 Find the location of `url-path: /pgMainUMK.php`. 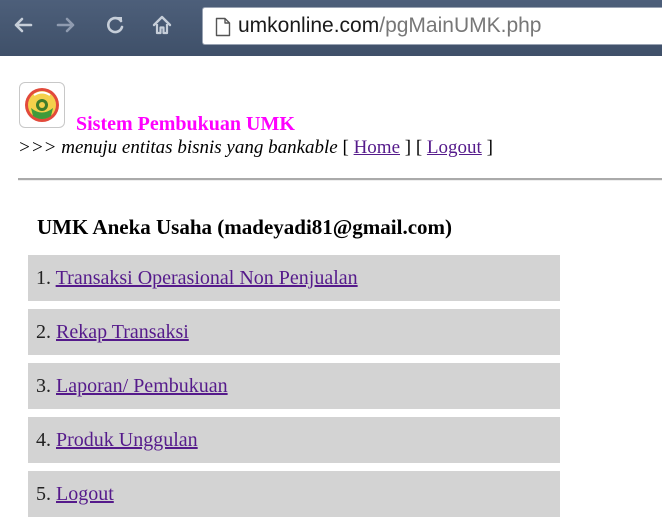

url-path: /pgMainUMK.php is located at coordinates (460, 25).